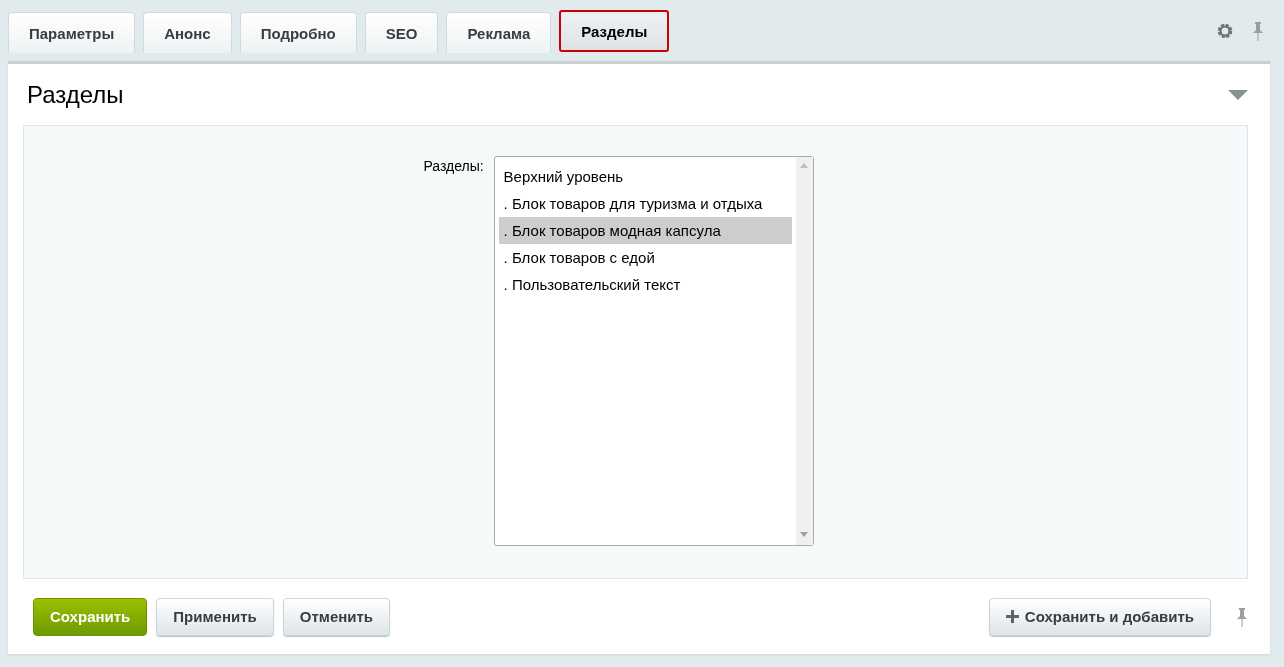 This screenshot has height=667, width=1284. What do you see at coordinates (72, 32) in the screenshot?
I see `tab: Параметры` at bounding box center [72, 32].